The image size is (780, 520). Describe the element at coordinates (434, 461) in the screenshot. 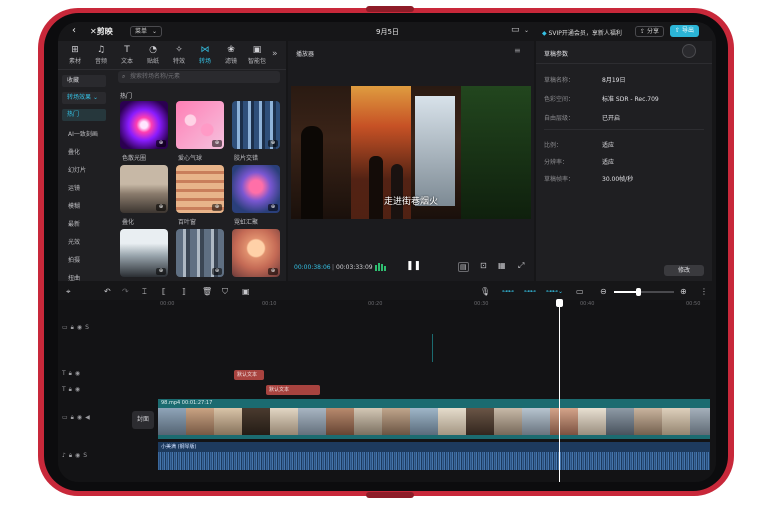

I see `audio-waveform` at that location.